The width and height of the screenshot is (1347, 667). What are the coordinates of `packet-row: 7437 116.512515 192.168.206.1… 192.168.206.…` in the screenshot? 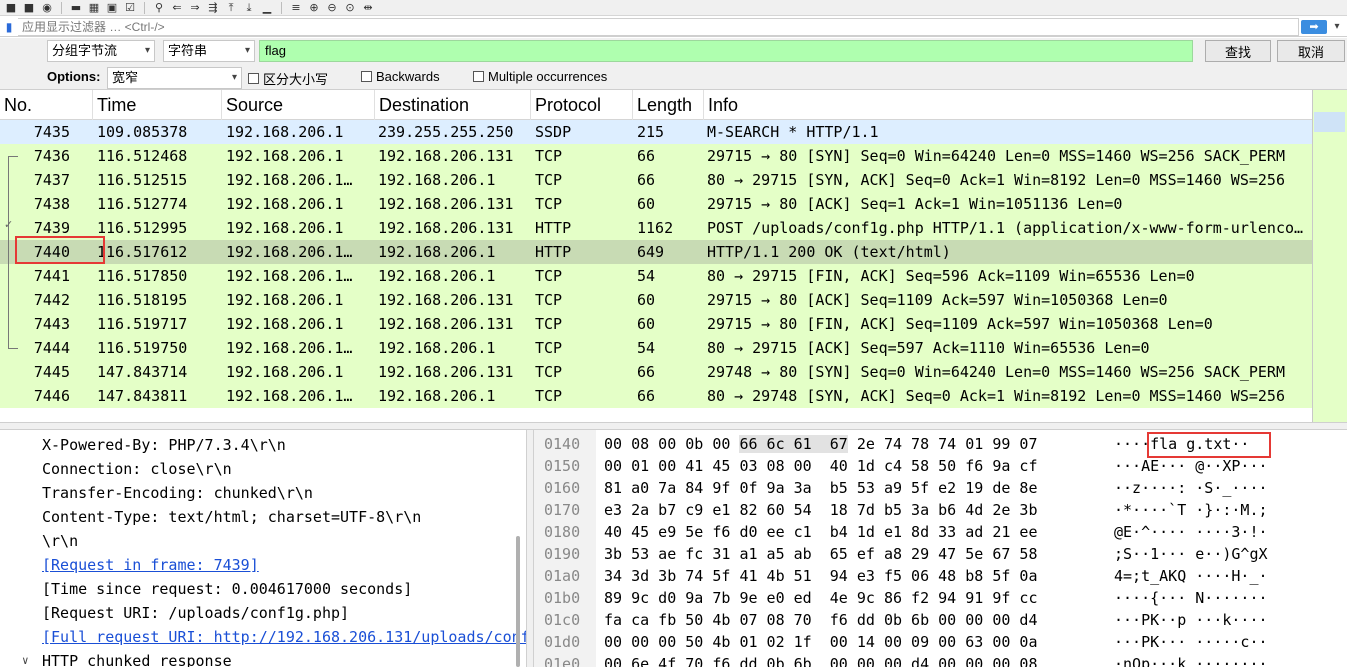 It's located at (656, 180).